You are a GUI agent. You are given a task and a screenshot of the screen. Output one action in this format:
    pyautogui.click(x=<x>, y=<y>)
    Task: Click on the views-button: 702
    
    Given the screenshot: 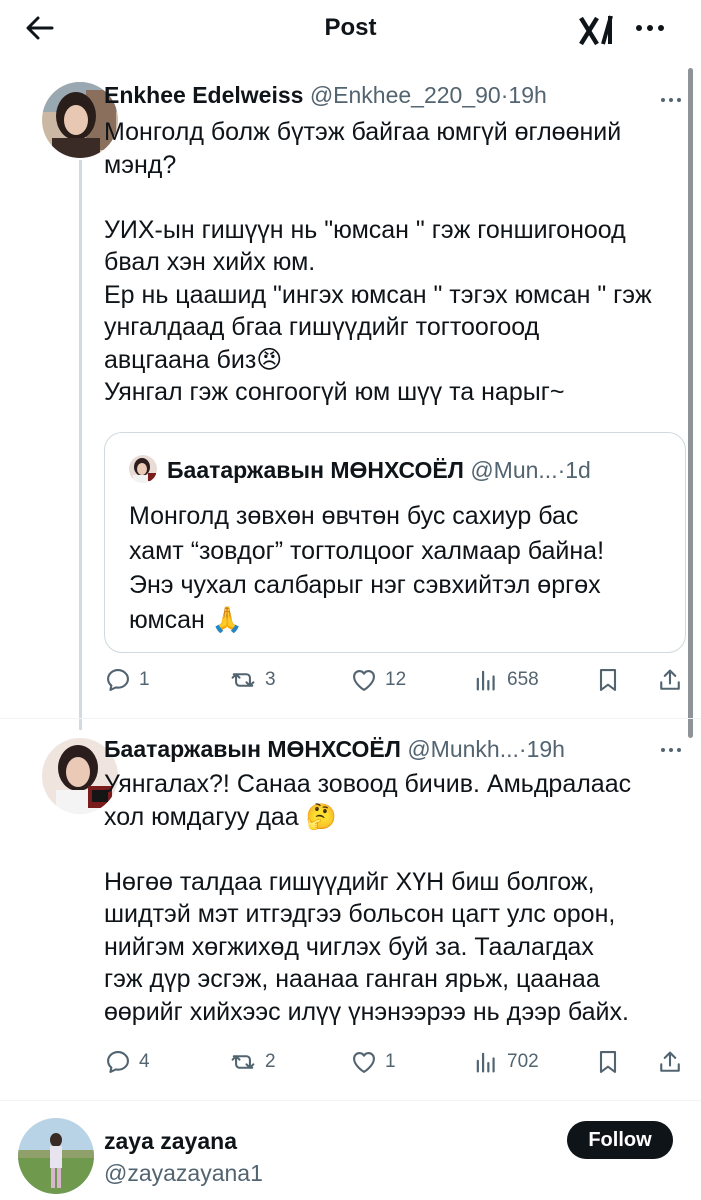 What is the action you would take?
    pyautogui.click(x=505, y=1062)
    